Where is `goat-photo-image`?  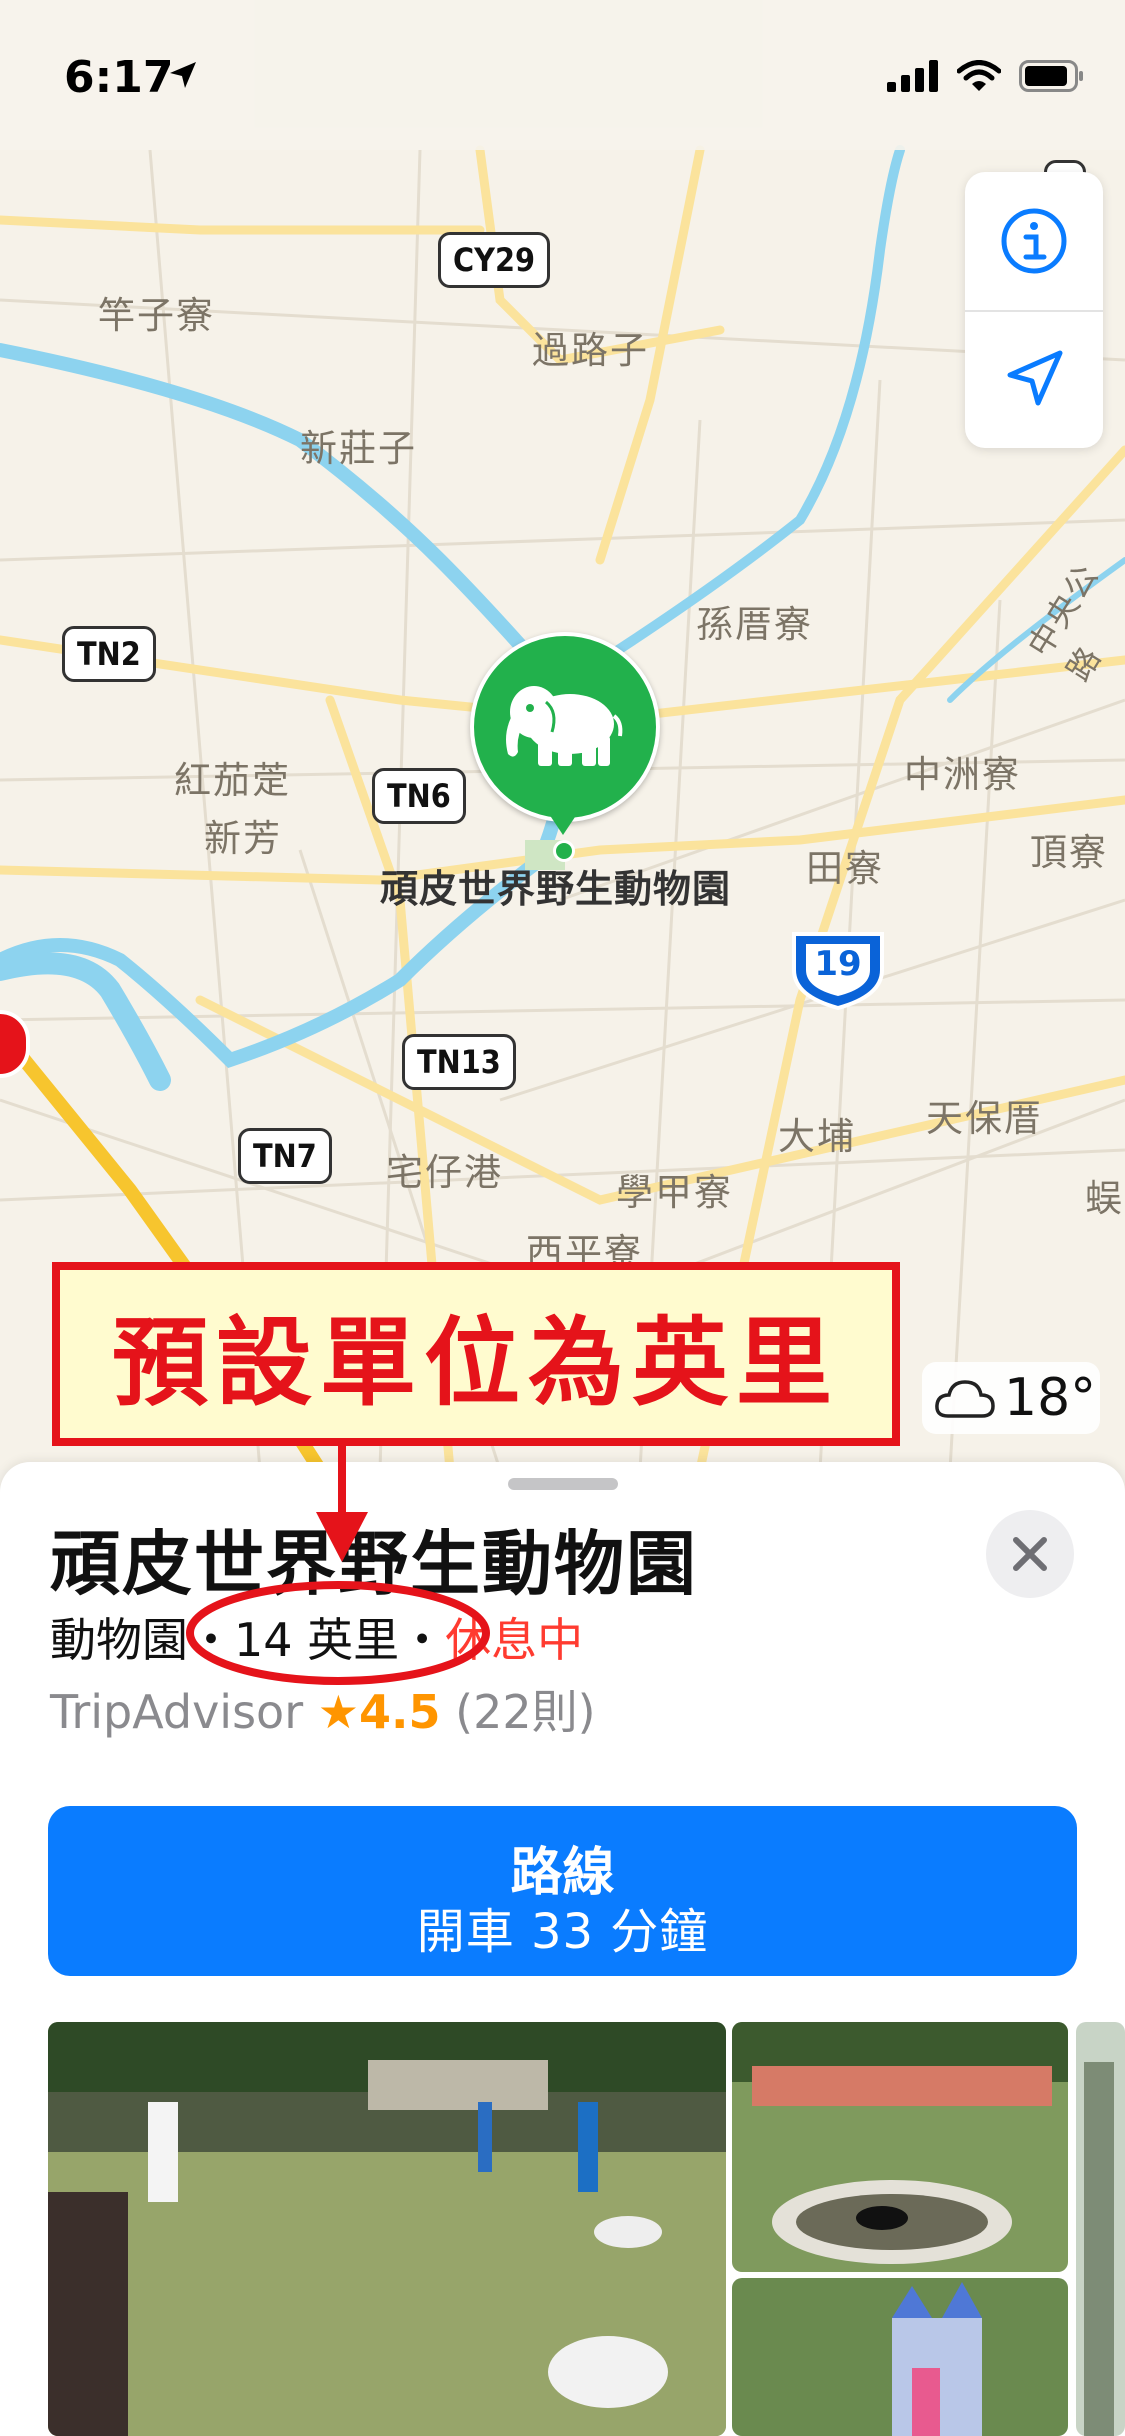
goat-photo-image is located at coordinates (387, 2229).